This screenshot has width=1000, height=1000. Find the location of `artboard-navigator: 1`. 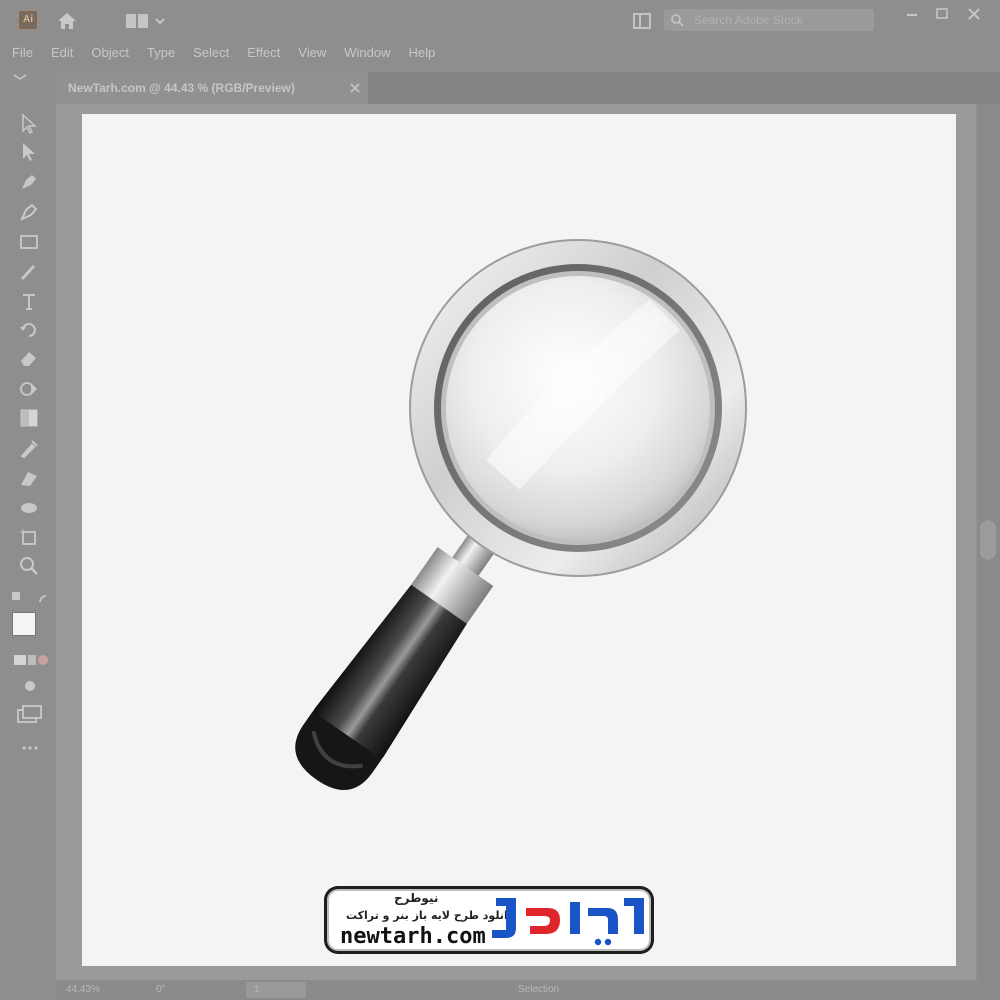

artboard-navigator: 1 is located at coordinates (276, 990).